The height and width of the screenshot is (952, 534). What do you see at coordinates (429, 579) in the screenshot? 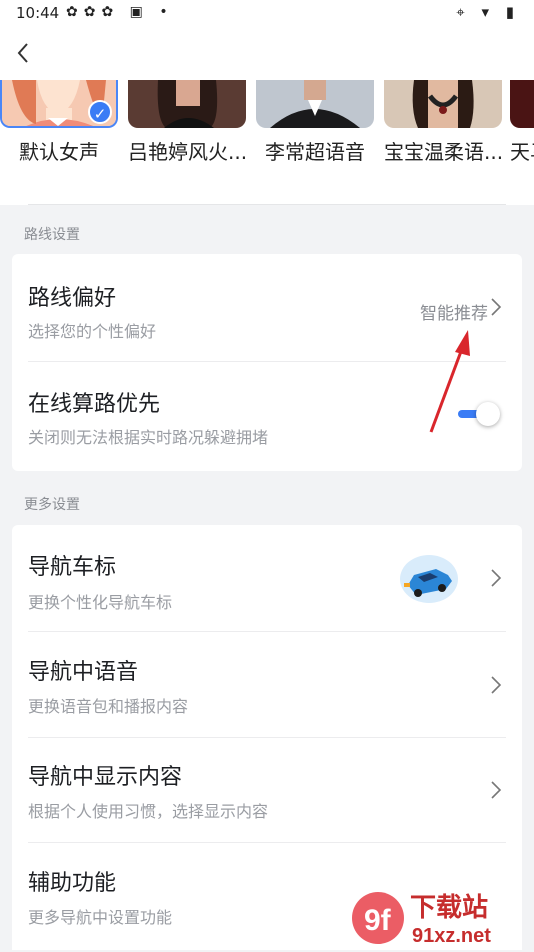
I see `car-icon` at bounding box center [429, 579].